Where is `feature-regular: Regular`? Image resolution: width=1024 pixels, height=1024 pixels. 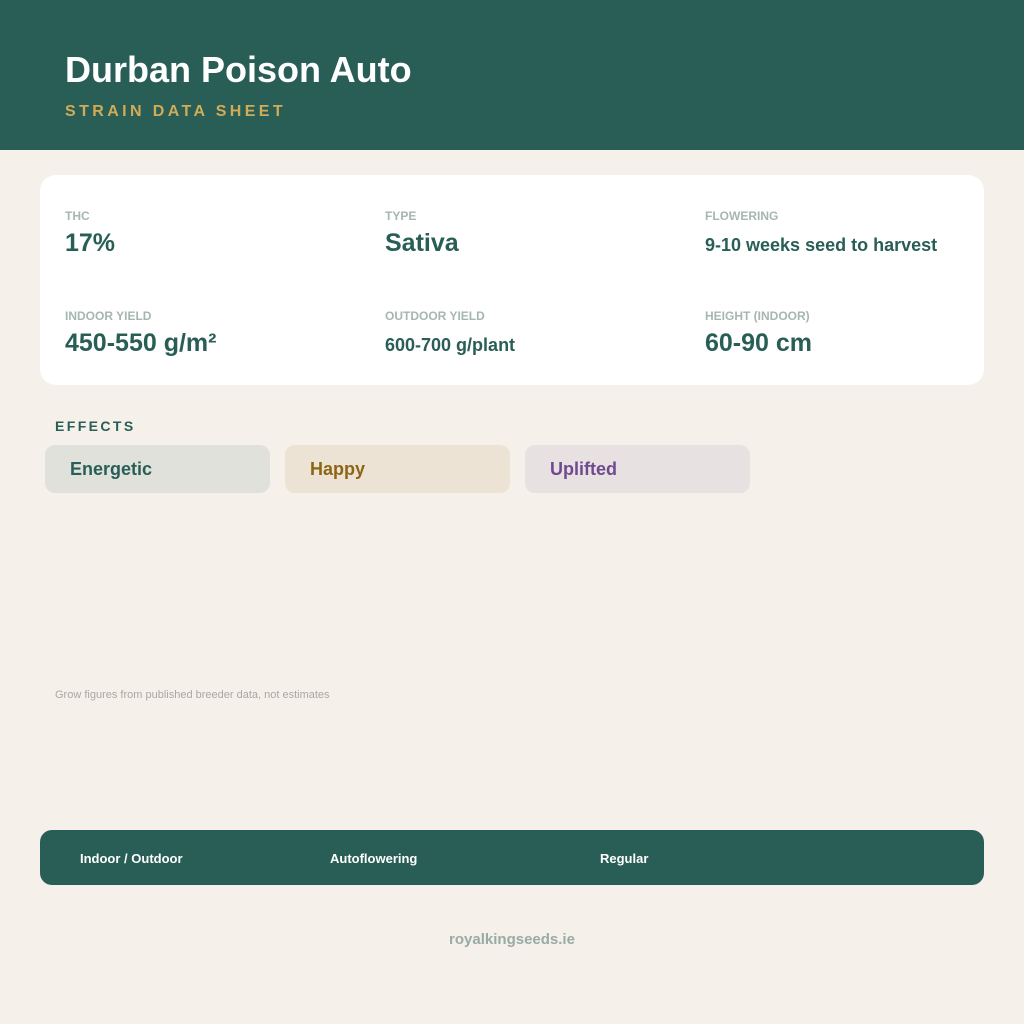
feature-regular: Regular is located at coordinates (624, 858).